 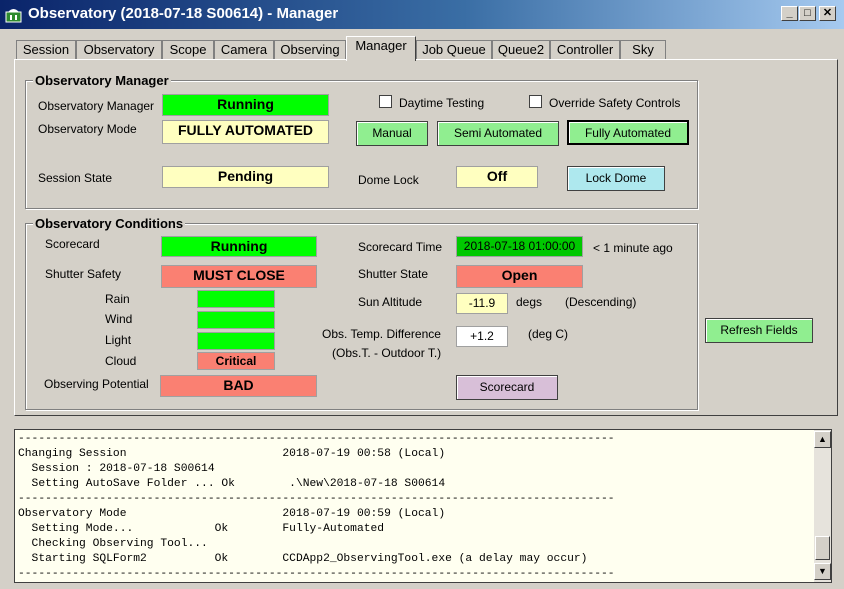 What do you see at coordinates (442, 103) in the screenshot?
I see `daytime-testing-label: Daytime Testing` at bounding box center [442, 103].